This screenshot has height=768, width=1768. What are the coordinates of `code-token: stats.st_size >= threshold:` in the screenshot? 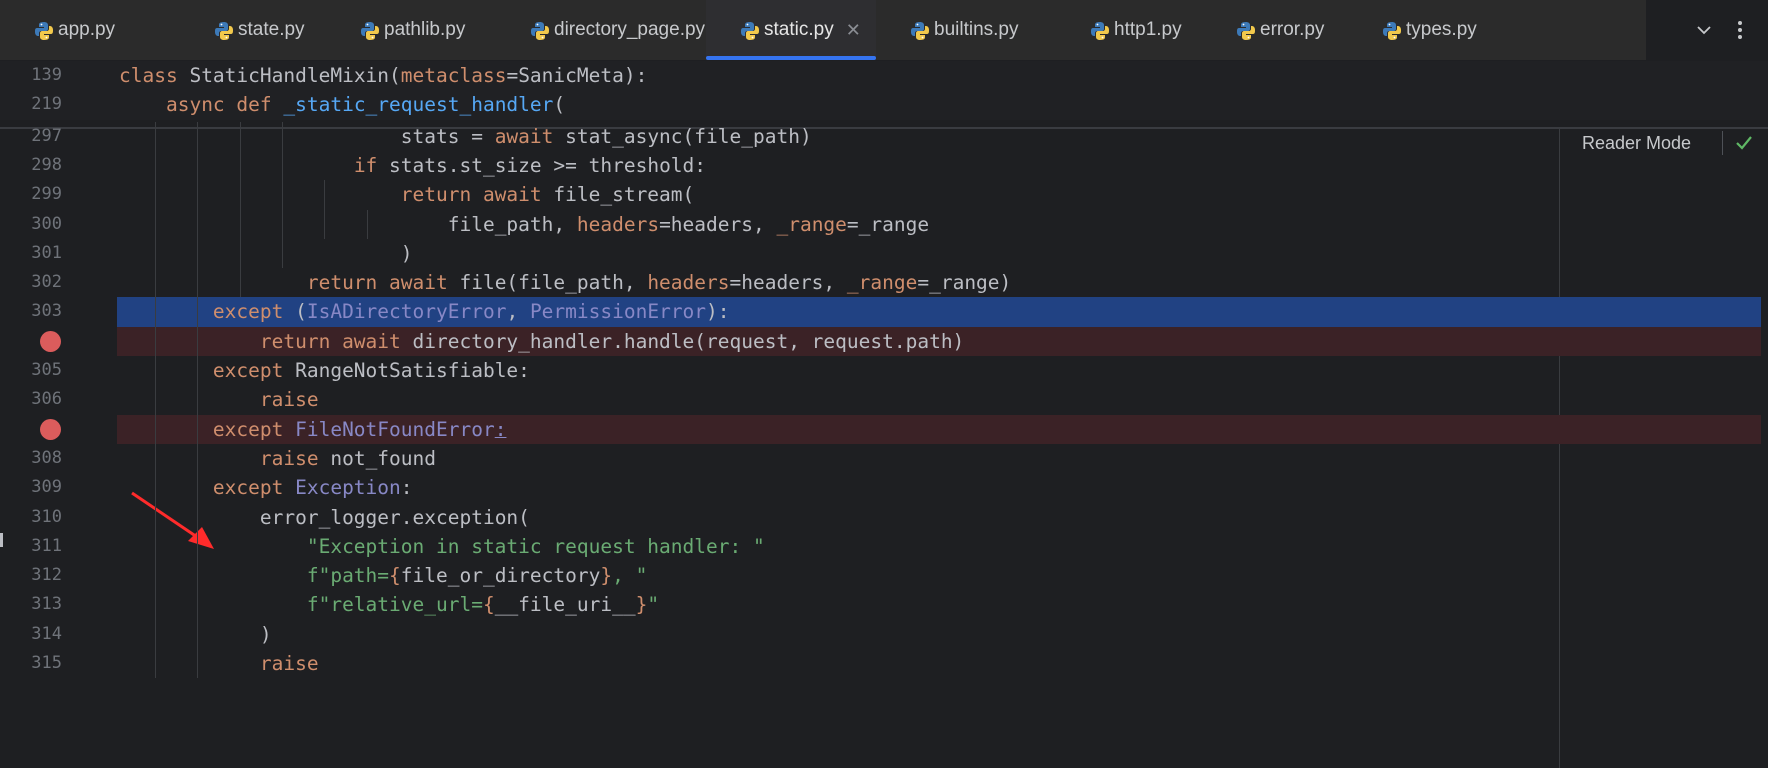 It's located at (548, 165).